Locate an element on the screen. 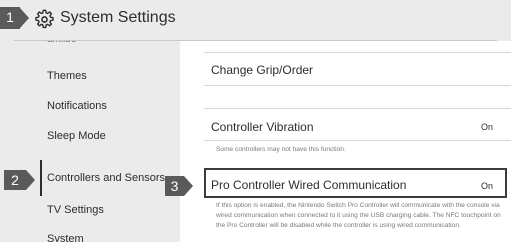 Image resolution: width=511 pixels, height=242 pixels. gear-icon is located at coordinates (44, 19).